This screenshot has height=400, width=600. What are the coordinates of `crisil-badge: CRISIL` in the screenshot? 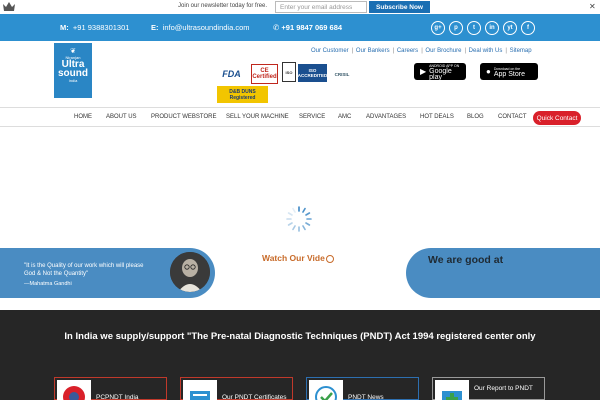 It's located at (342, 74).